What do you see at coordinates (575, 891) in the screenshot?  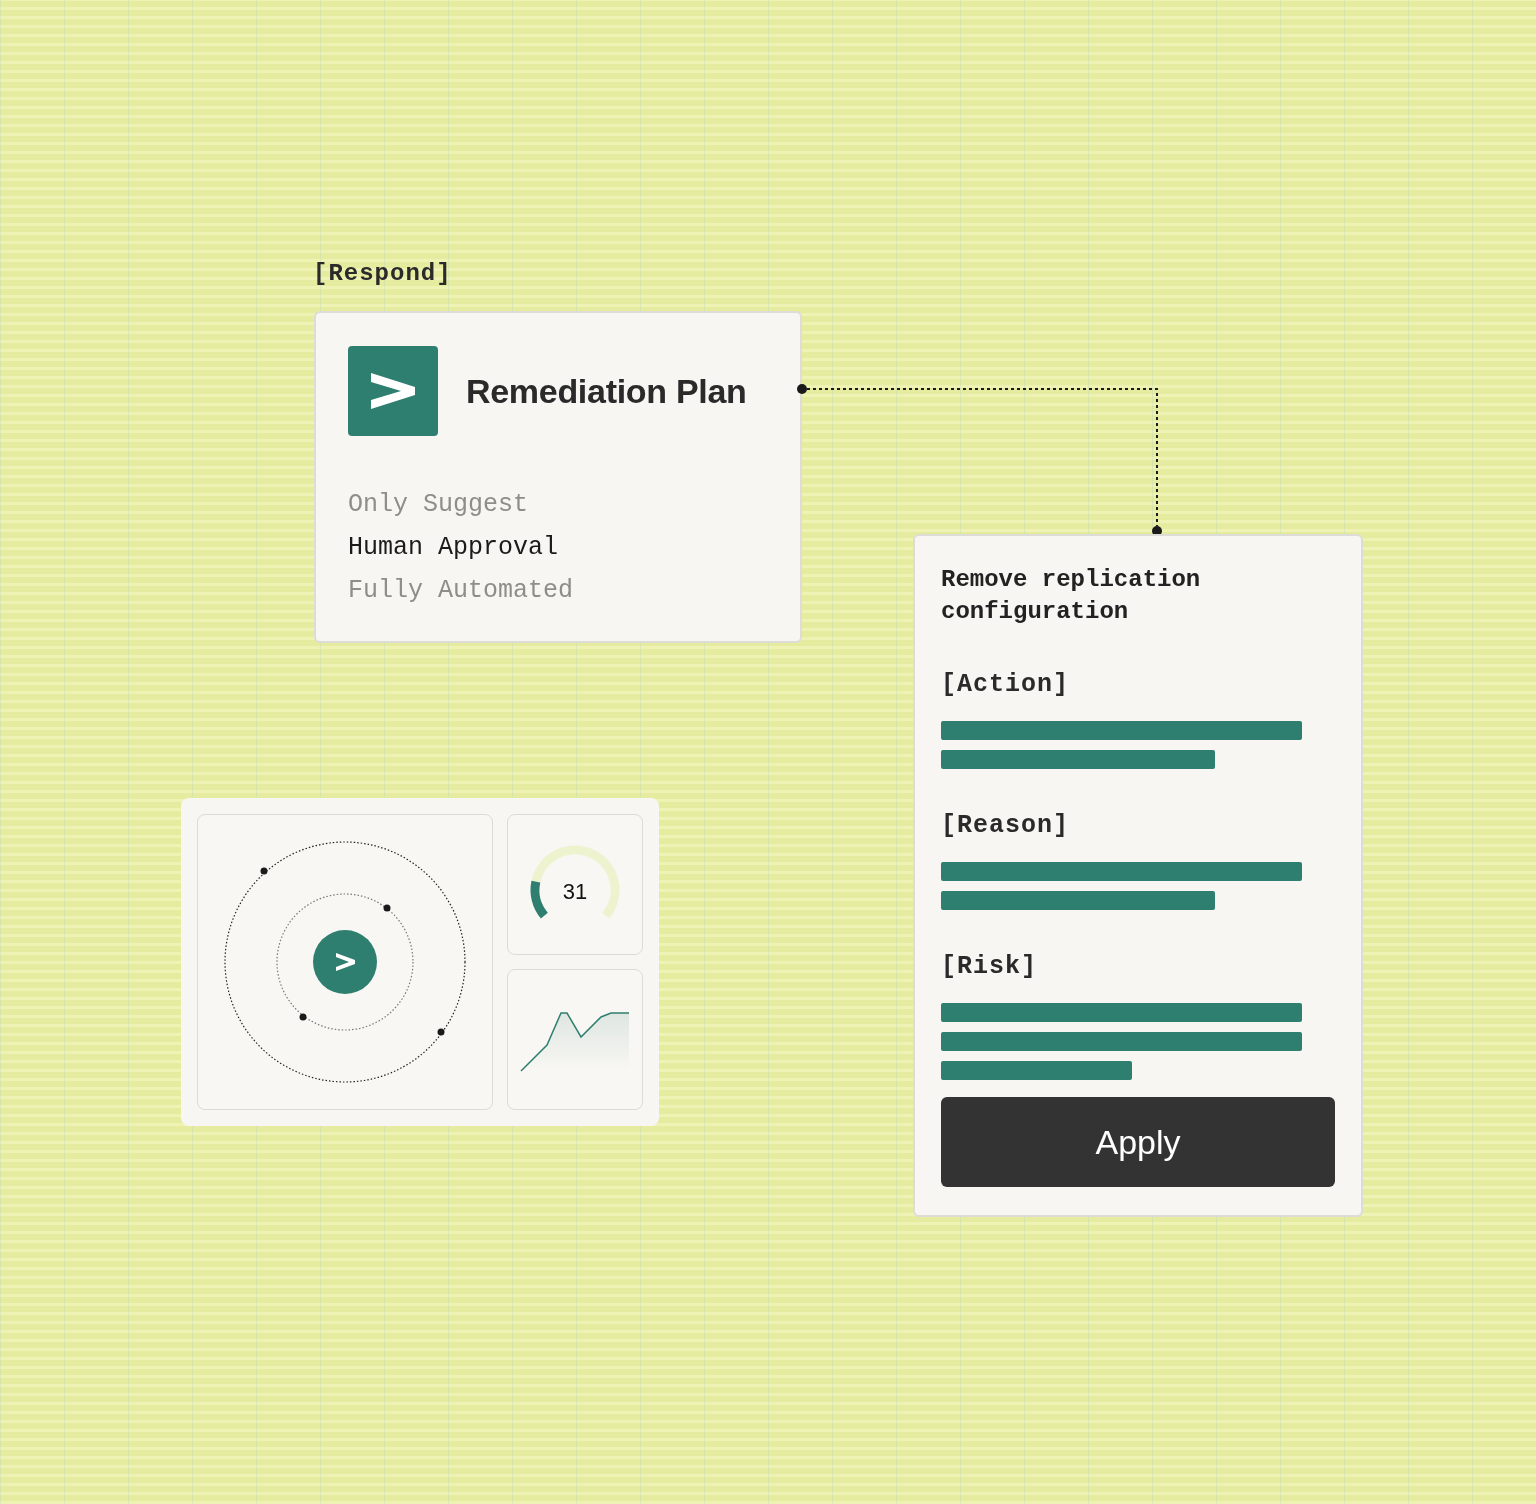 I see `gauge-value: 31` at bounding box center [575, 891].